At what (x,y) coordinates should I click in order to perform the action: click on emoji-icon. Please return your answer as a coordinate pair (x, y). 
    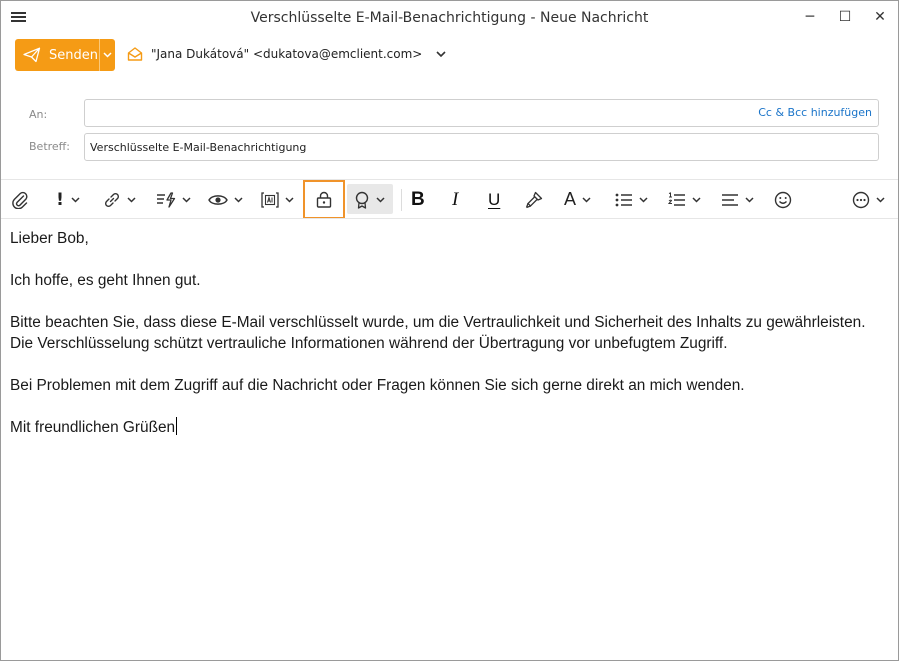
    Looking at the image, I should click on (783, 199).